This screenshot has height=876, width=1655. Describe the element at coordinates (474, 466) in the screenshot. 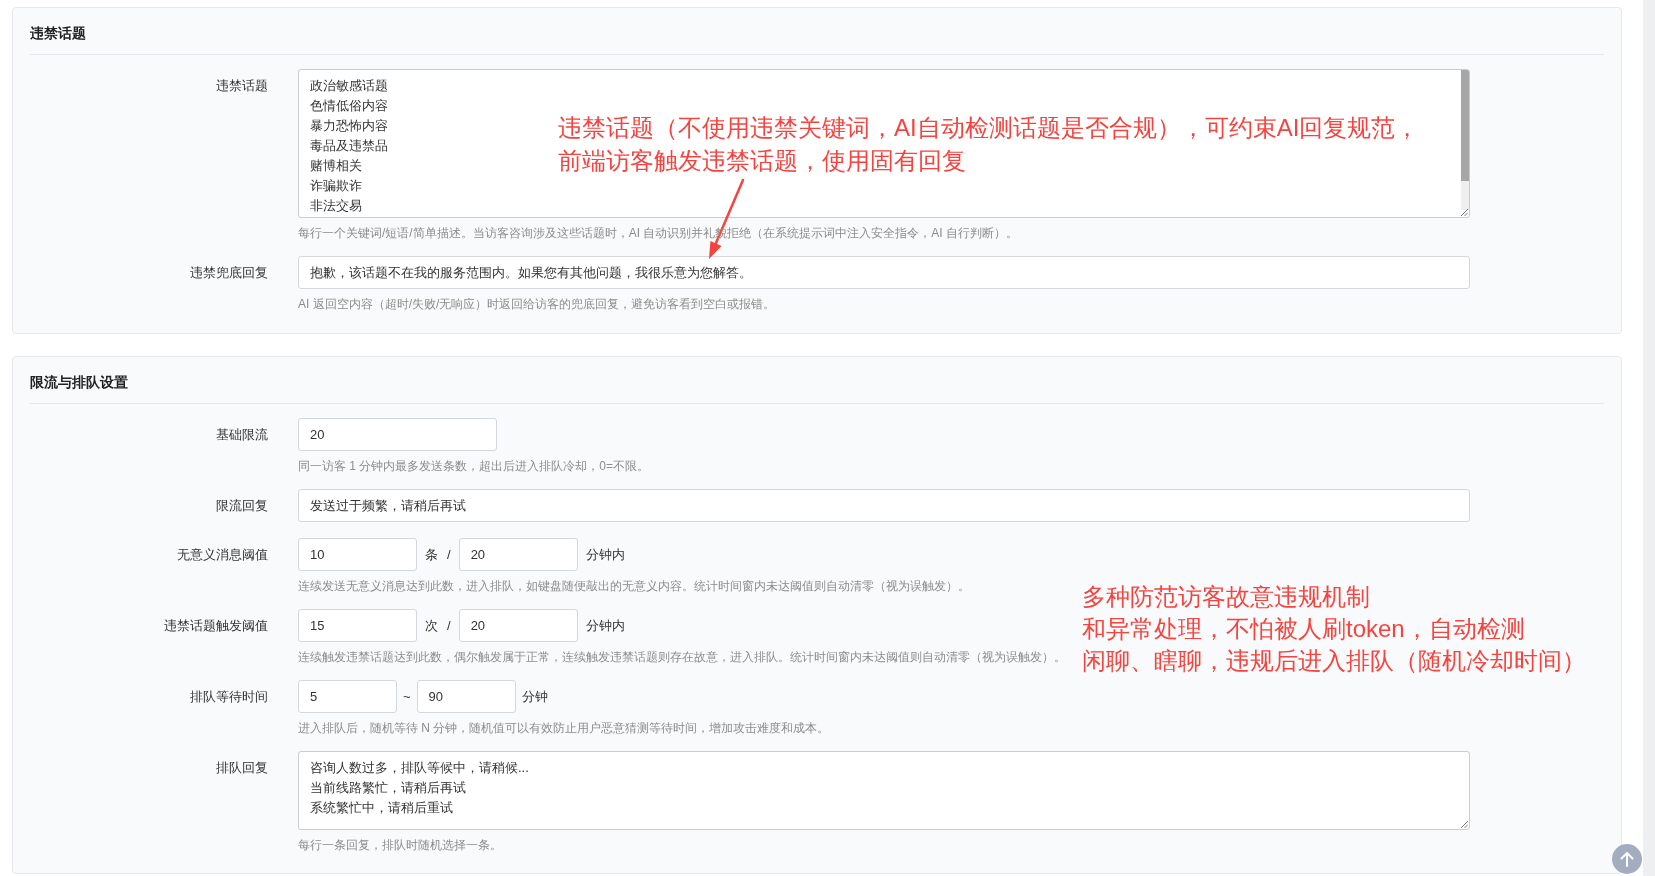

I see `help-text: 同一访客 1 分钟内最多发送条数，超出后进入排队冷却，0=不限。` at that location.